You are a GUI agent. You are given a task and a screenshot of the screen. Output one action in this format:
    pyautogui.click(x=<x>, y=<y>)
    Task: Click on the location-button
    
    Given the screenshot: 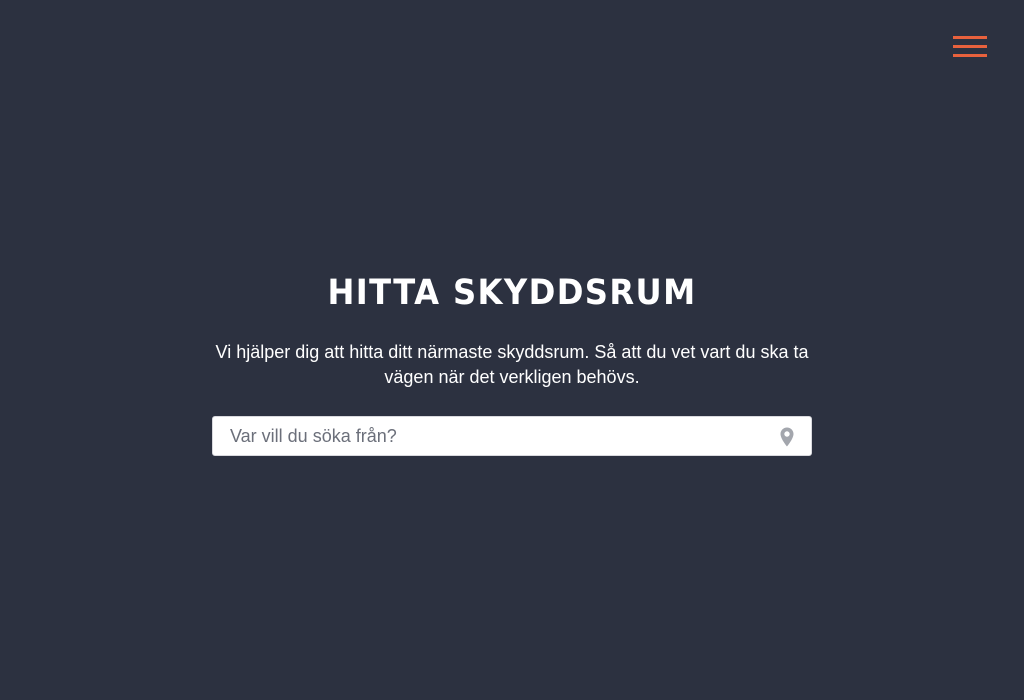 What is the action you would take?
    pyautogui.click(x=787, y=437)
    